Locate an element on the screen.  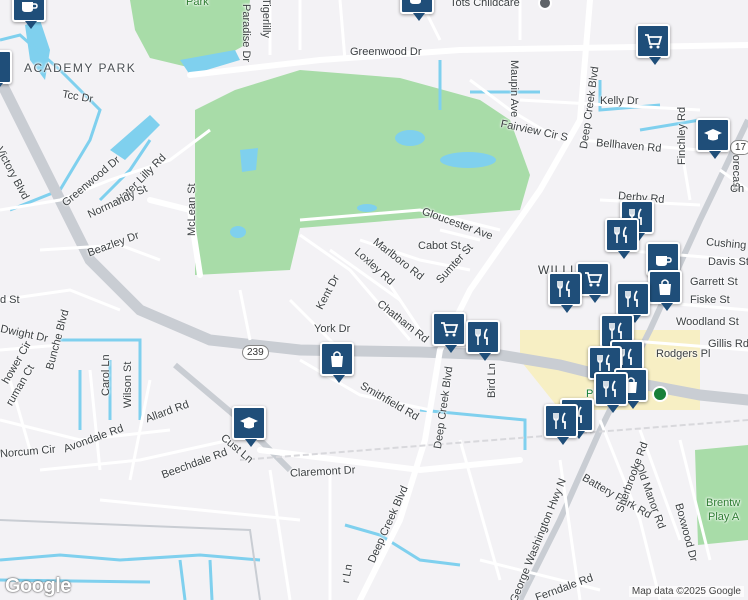
carol-ln-label: Carol Ln is located at coordinates (106, 375).